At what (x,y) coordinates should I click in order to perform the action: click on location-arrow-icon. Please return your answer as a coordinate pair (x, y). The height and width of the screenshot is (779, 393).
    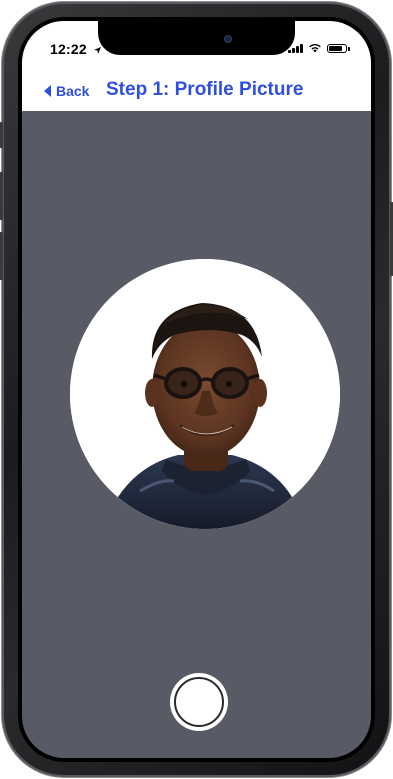
    Looking at the image, I should click on (97, 50).